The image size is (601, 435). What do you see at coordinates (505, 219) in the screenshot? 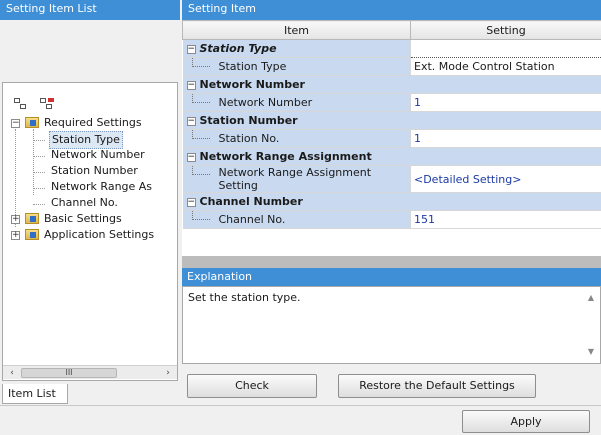
I see `channel-no-value: 151` at bounding box center [505, 219].